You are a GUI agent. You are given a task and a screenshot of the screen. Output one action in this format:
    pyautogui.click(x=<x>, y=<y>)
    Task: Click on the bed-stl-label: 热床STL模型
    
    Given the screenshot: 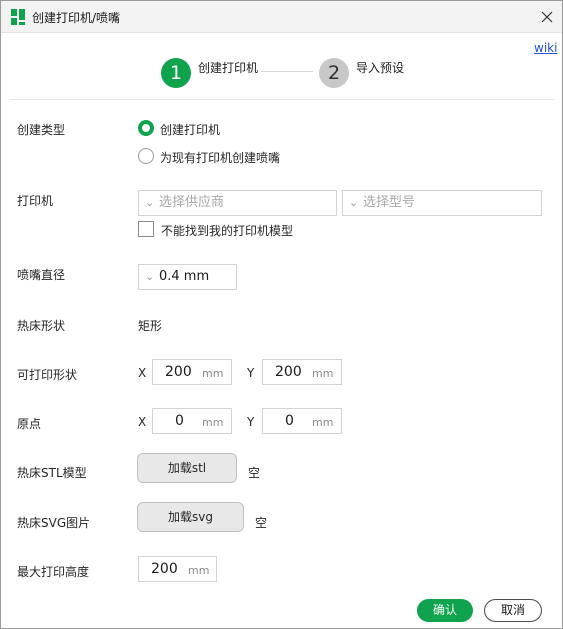 What is the action you would take?
    pyautogui.click(x=52, y=473)
    